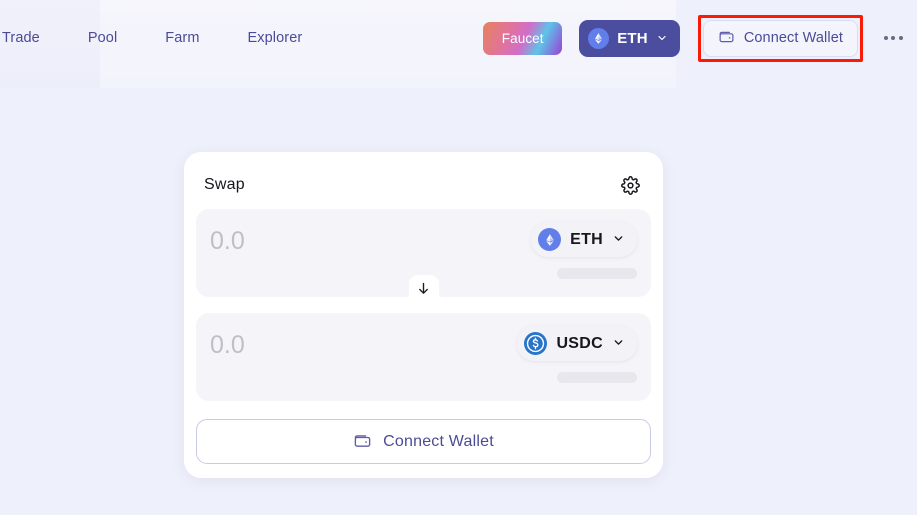 The height and width of the screenshot is (515, 917). Describe the element at coordinates (597, 377) in the screenshot. I see `swap-to-balance-skeleton` at that location.